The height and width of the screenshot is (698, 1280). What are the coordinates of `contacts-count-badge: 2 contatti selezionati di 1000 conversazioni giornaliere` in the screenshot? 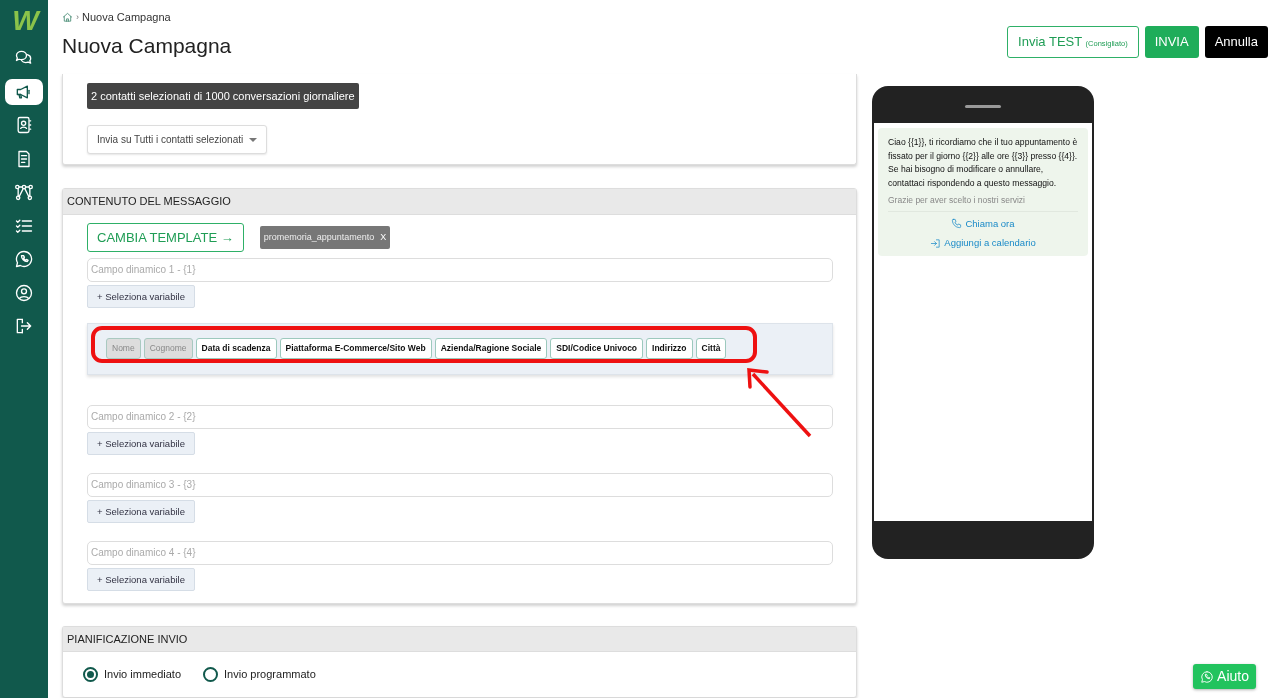 It's located at (223, 96).